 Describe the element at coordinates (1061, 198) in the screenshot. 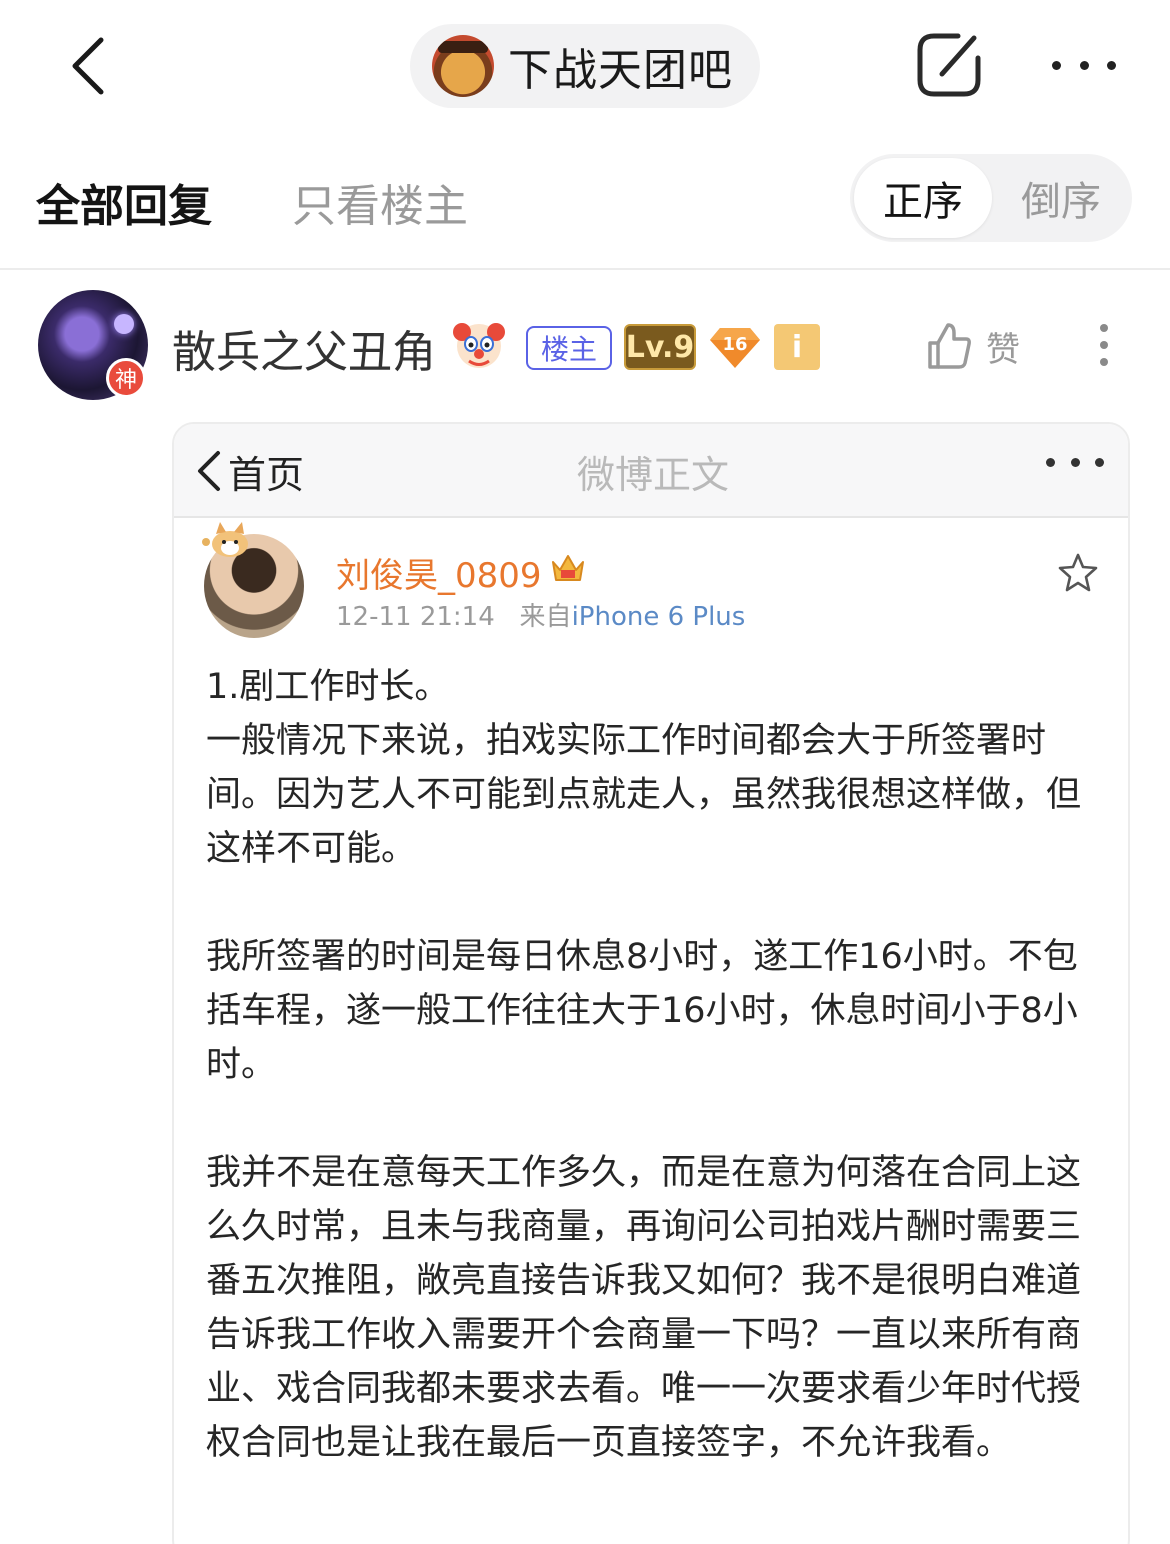

I see `sort-descending-button: 倒序` at that location.